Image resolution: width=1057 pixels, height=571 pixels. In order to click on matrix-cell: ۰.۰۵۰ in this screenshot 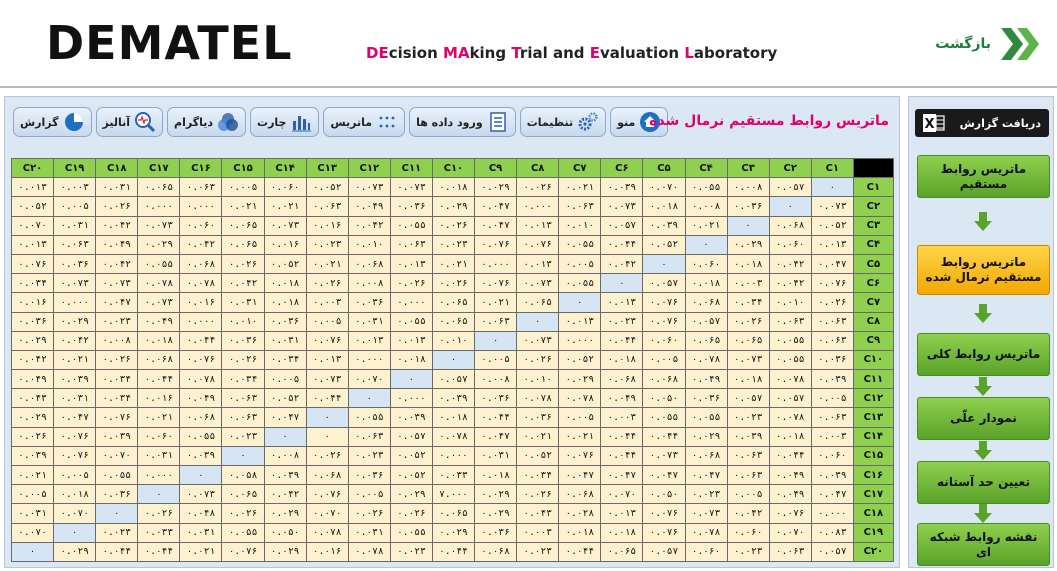, I will do `click(664, 398)`.